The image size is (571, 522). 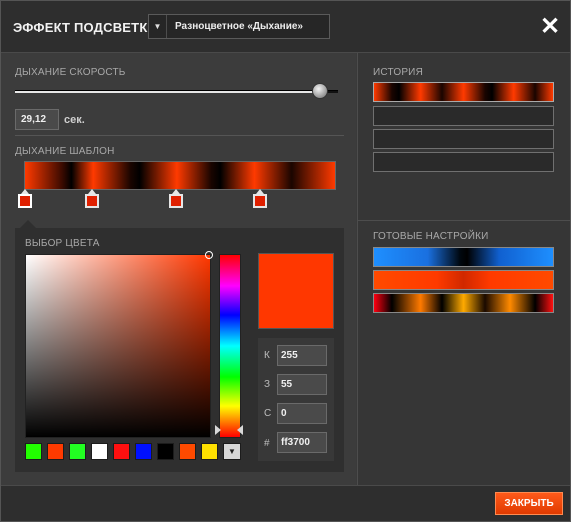 I want to click on hex-input: ff3700, so click(x=302, y=442).